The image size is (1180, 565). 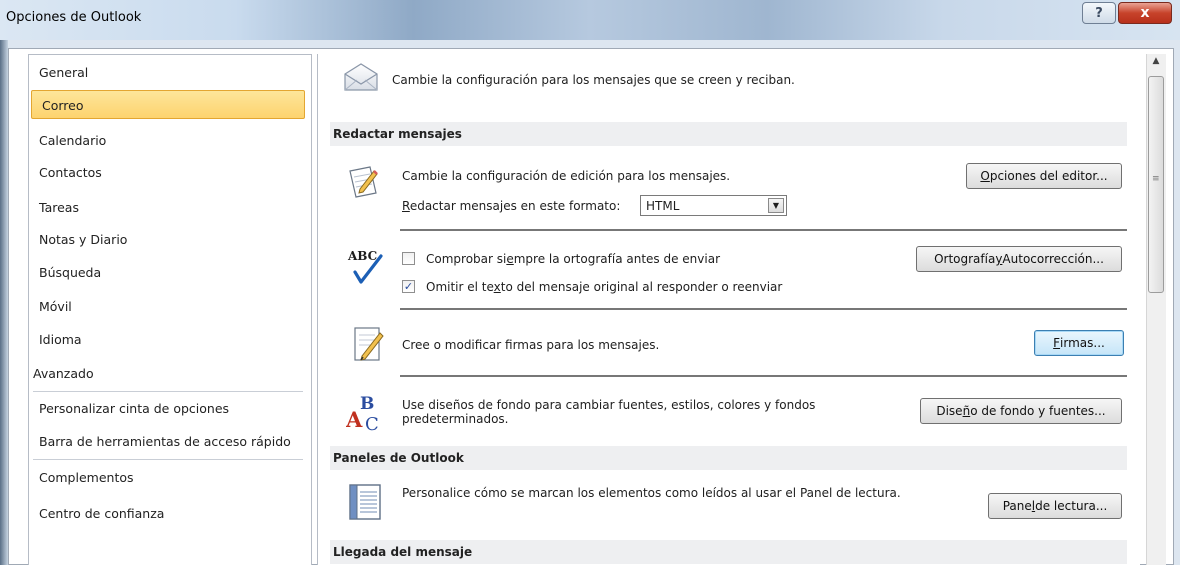 I want to click on reading-button-label-pre: Pane, so click(x=1017, y=506).